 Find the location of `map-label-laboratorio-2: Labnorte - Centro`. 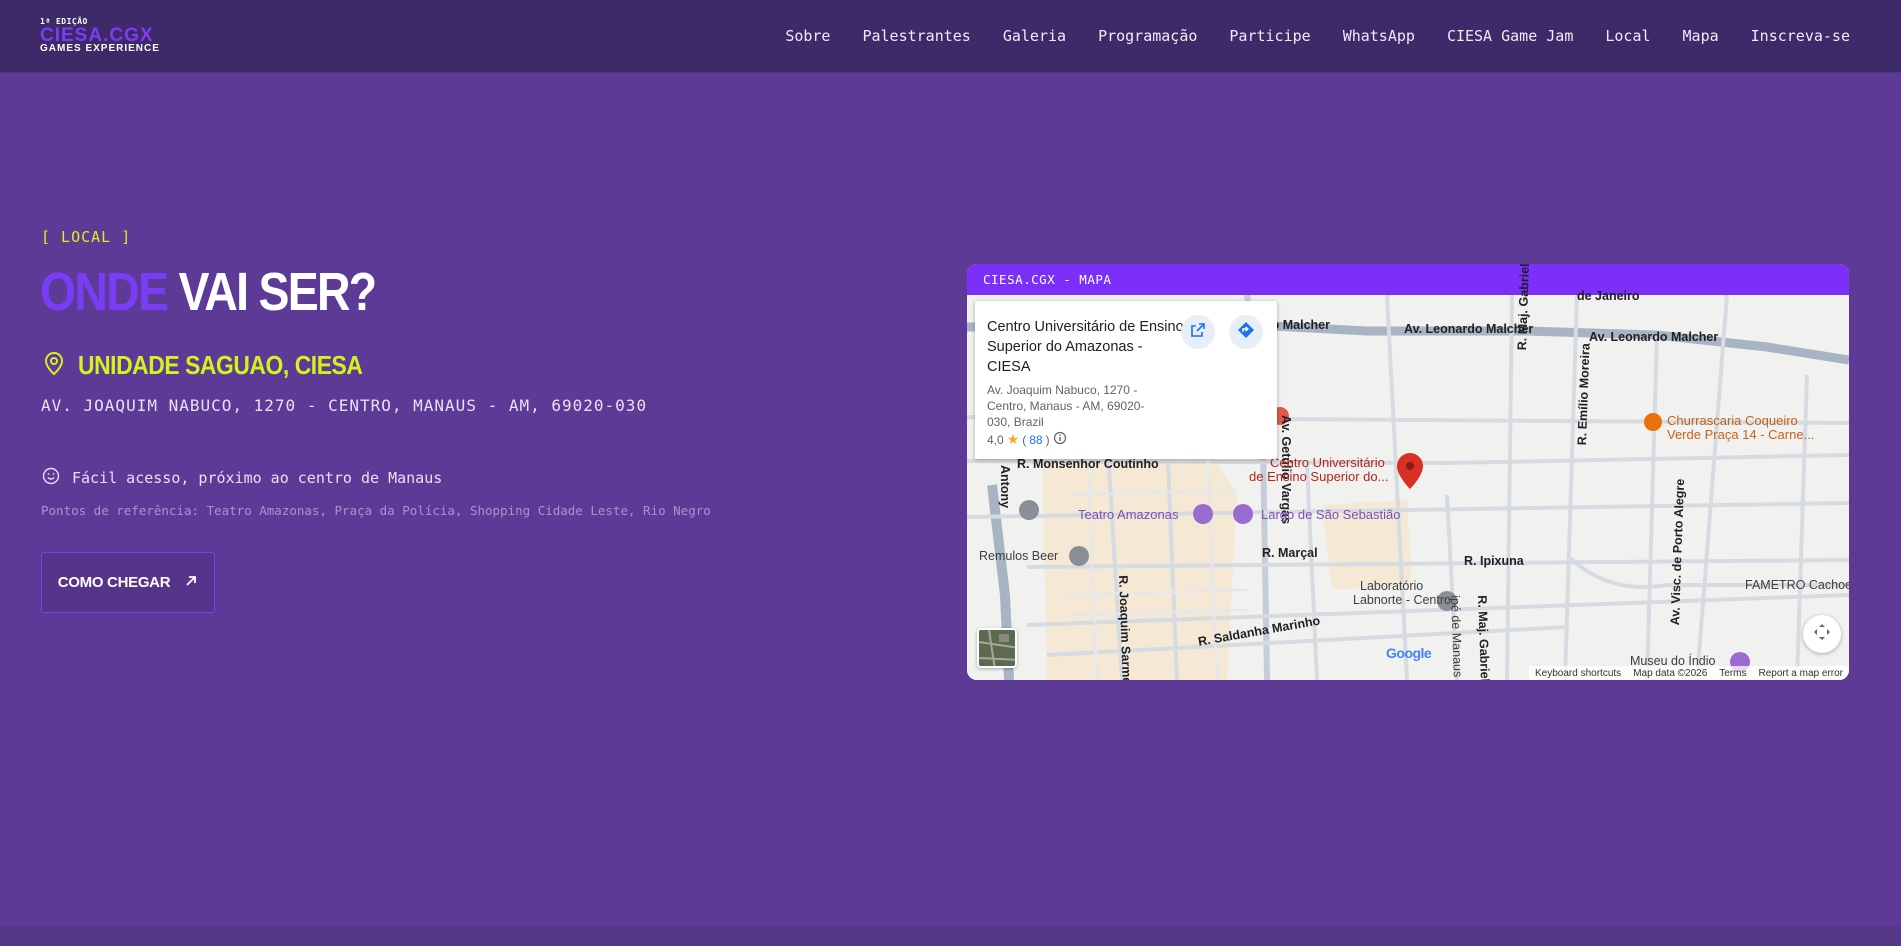

map-label-laboratorio-2: Labnorte - Centro is located at coordinates (1402, 600).